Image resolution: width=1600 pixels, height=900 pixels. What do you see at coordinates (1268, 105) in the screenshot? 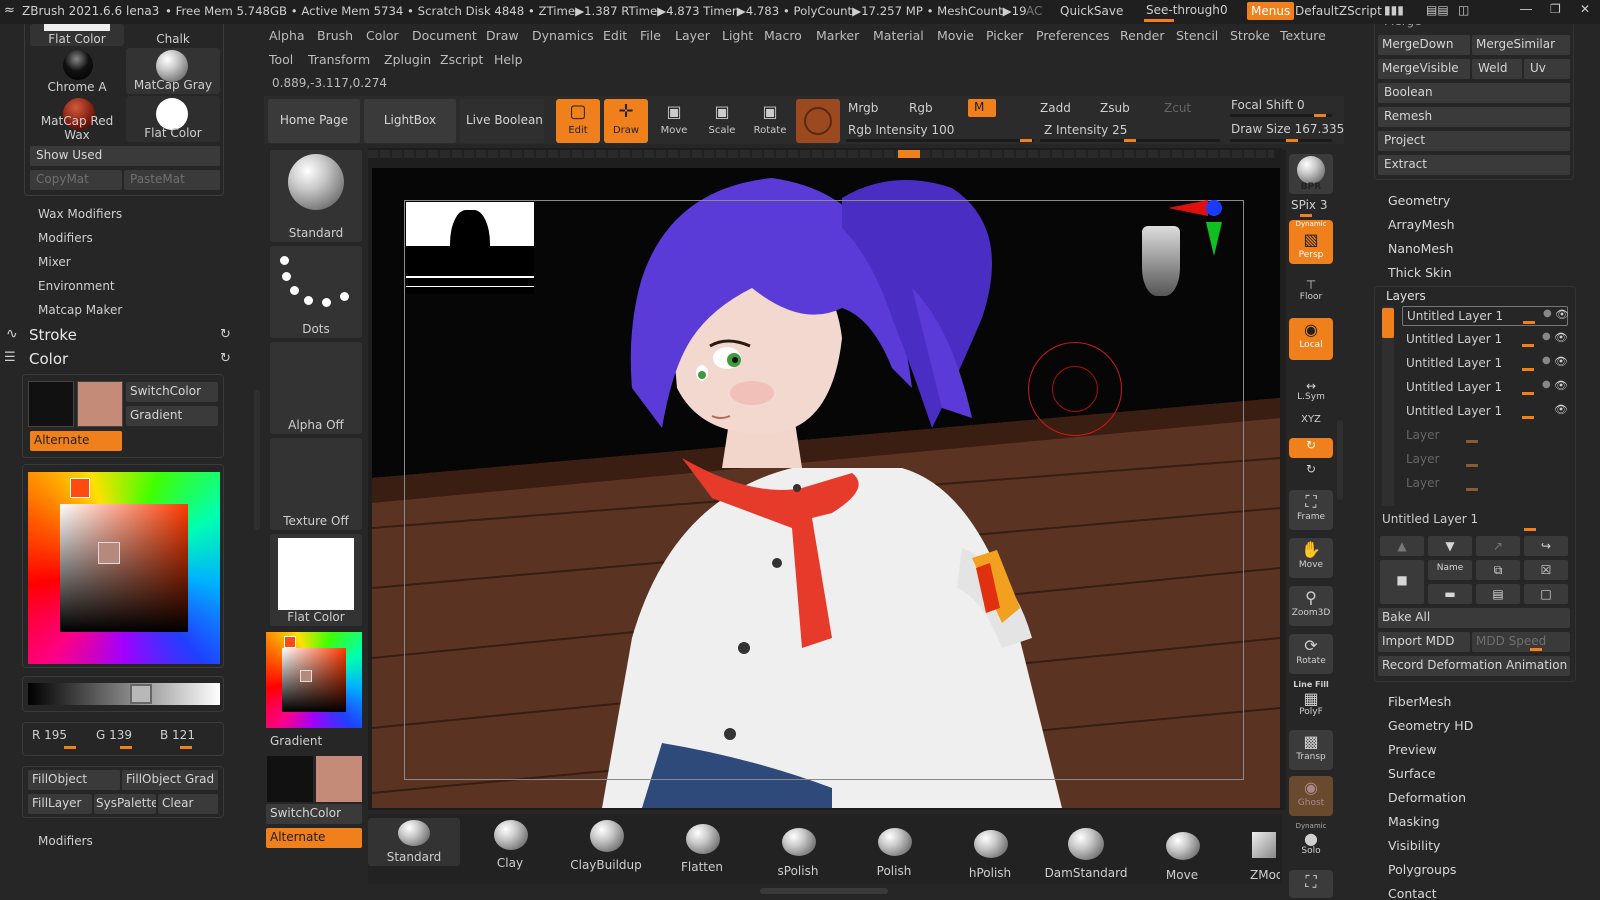
I see `focal-shift-slider: Focal Shift 0` at bounding box center [1268, 105].